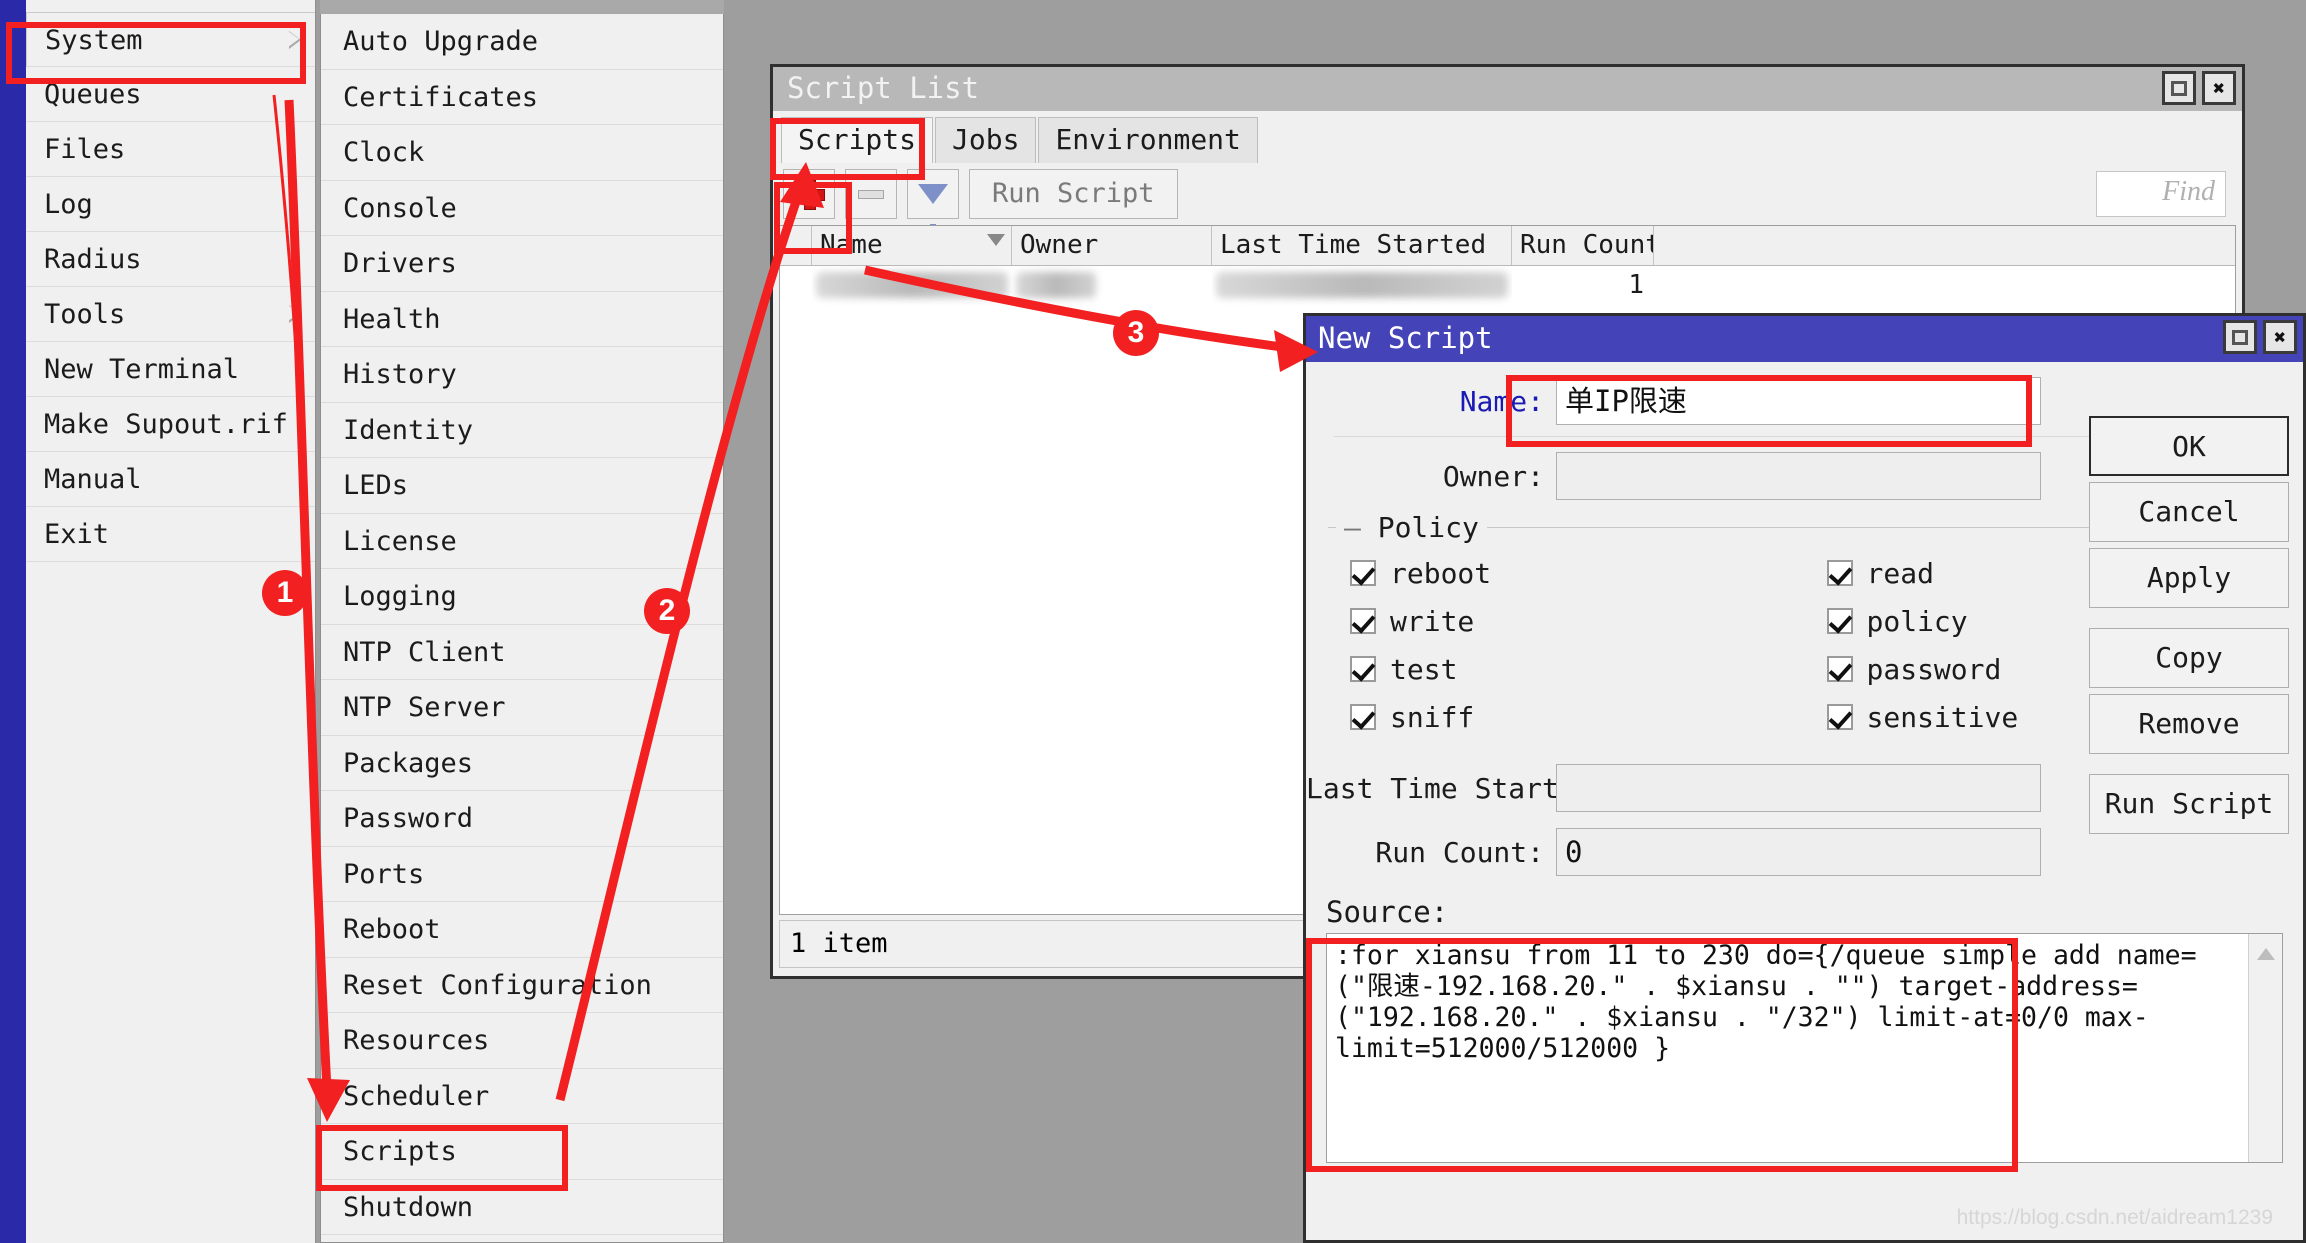 The image size is (2306, 1243). What do you see at coordinates (408, 763) in the screenshot?
I see `submenu-item-packages-label: Packages` at bounding box center [408, 763].